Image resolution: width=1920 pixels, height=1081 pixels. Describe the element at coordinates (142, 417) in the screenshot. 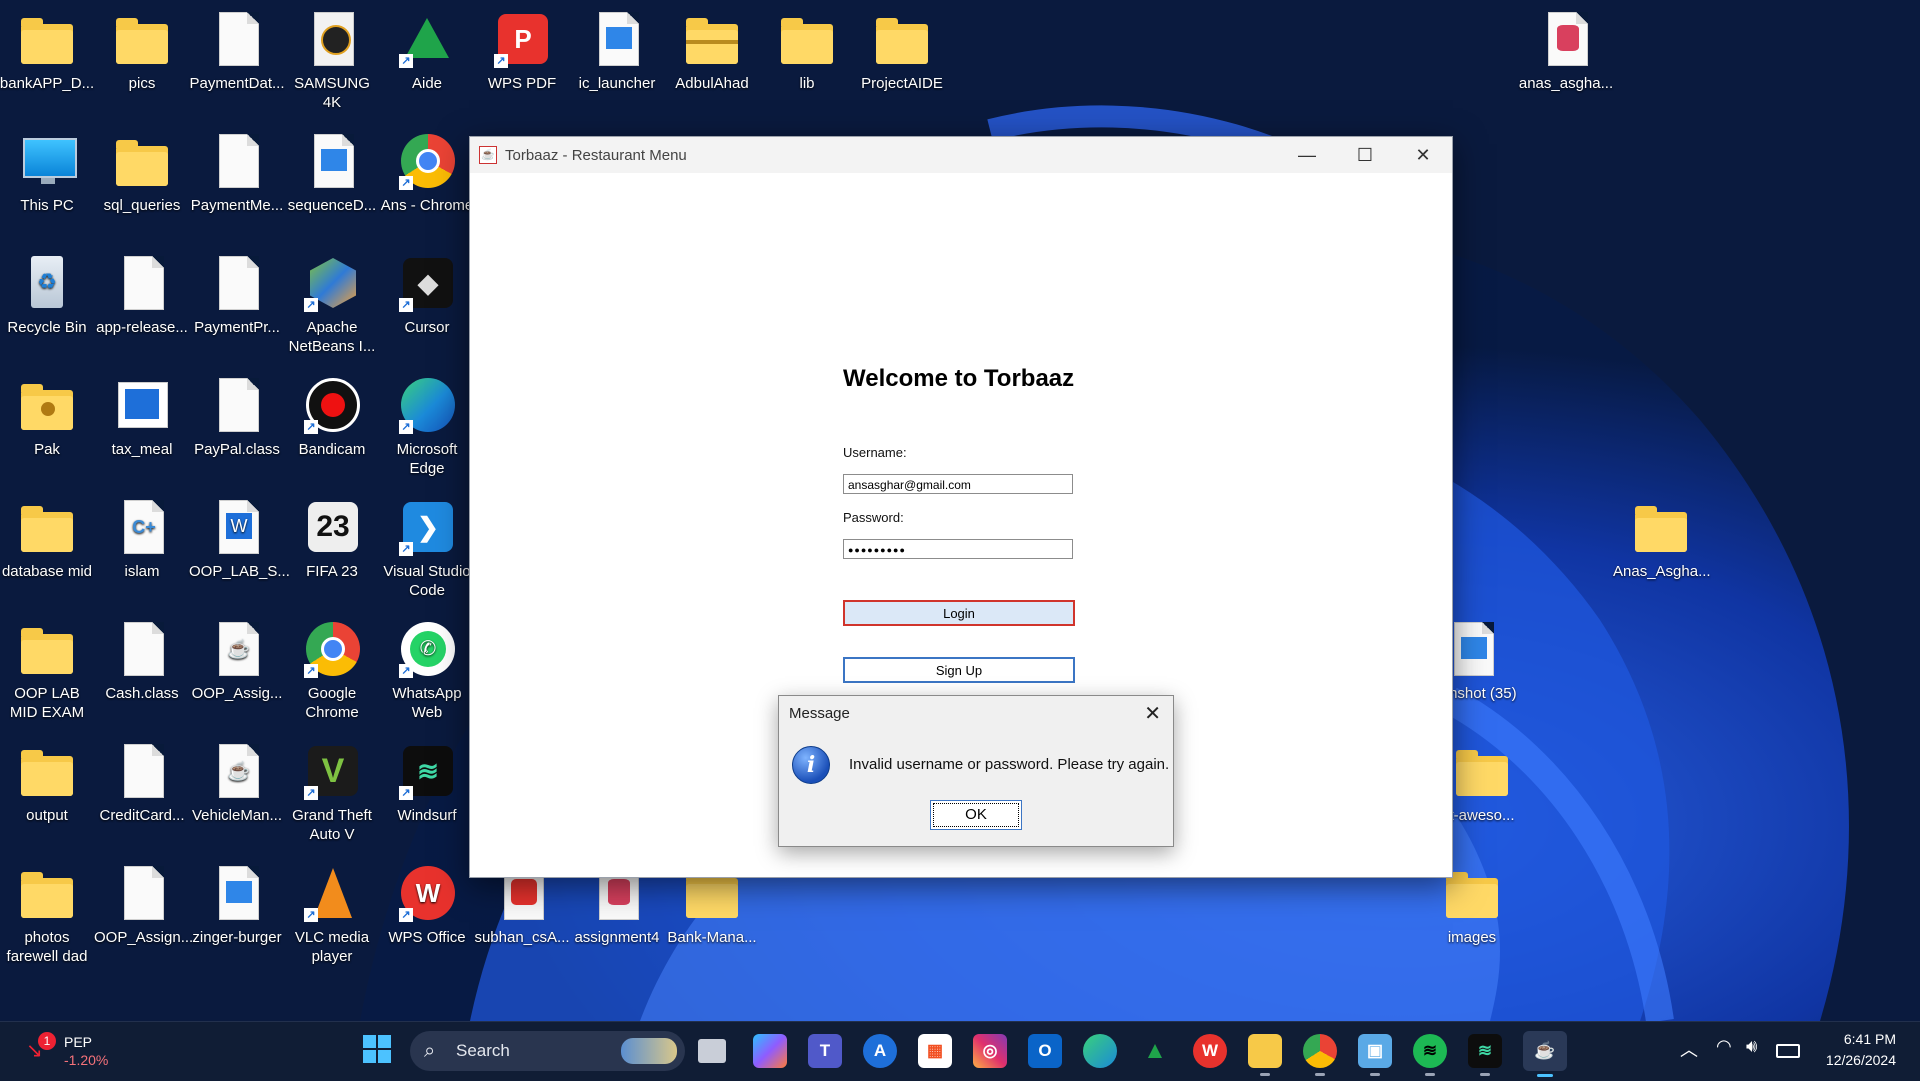

I see `desktop-icon-tax-meal: tax_meal` at that location.